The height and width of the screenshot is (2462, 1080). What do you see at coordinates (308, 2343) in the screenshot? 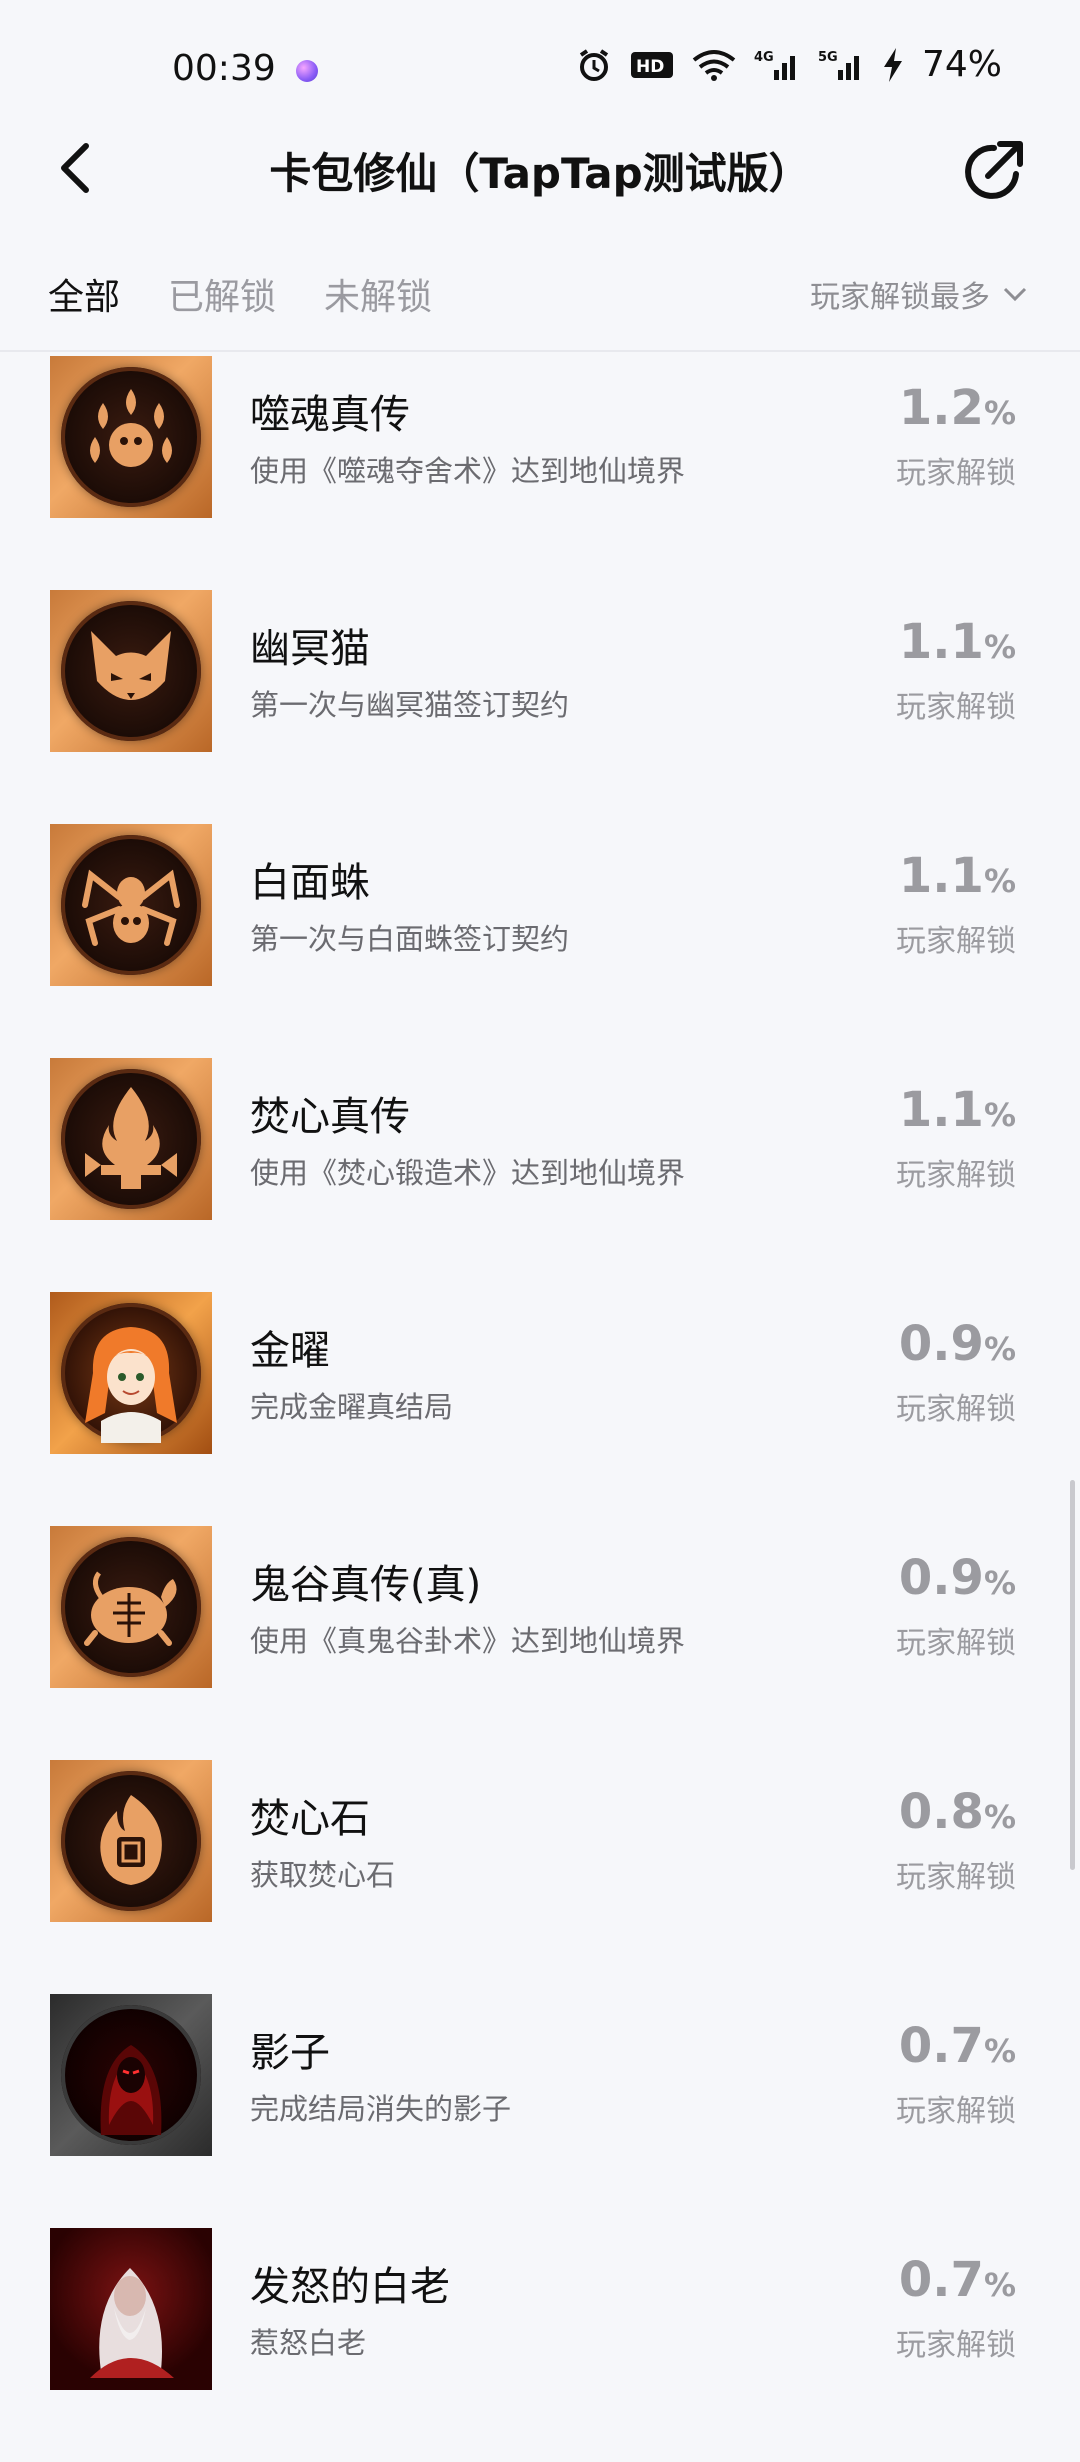
I see `achievement-desc: 惹怒白老` at bounding box center [308, 2343].